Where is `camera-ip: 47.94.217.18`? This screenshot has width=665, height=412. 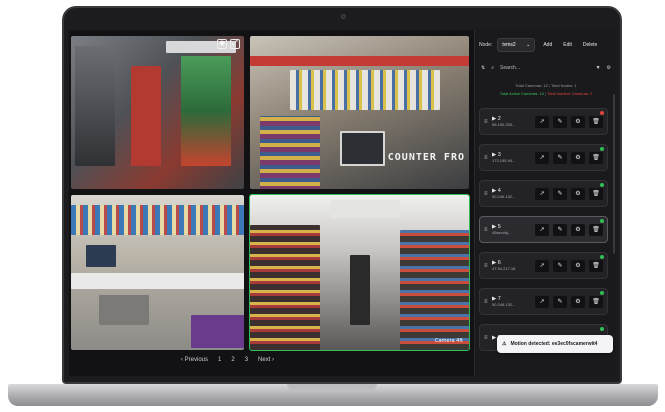
camera-ip: 47.94.217.18 is located at coordinates (504, 268).